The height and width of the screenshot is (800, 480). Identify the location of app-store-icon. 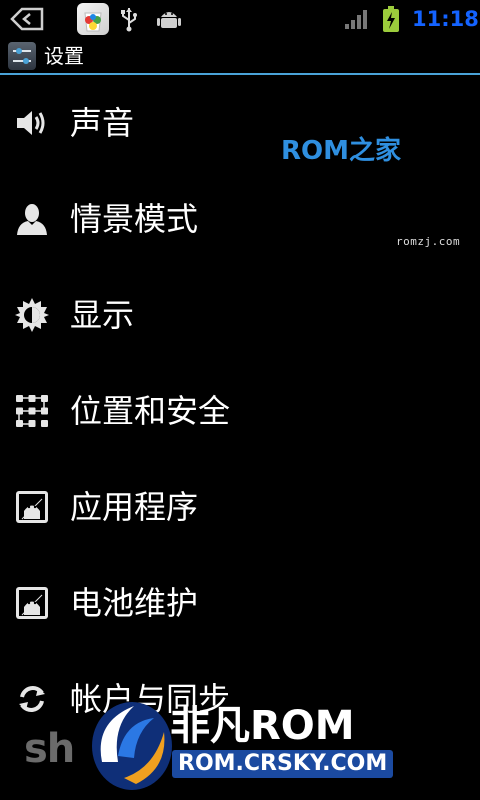
(93, 19).